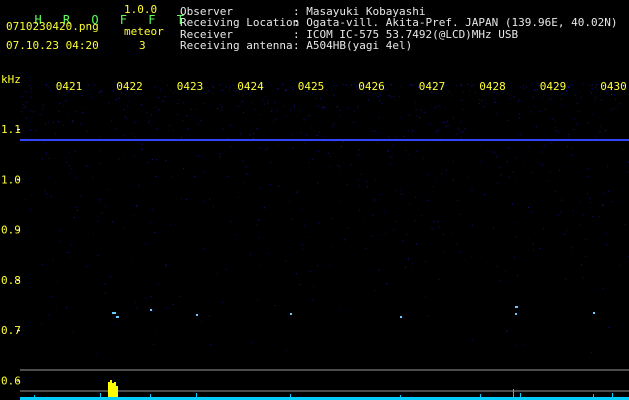 Image resolution: width=629 pixels, height=400 pixels. What do you see at coordinates (115, 389) in the screenshot?
I see `meter-spike` at bounding box center [115, 389].